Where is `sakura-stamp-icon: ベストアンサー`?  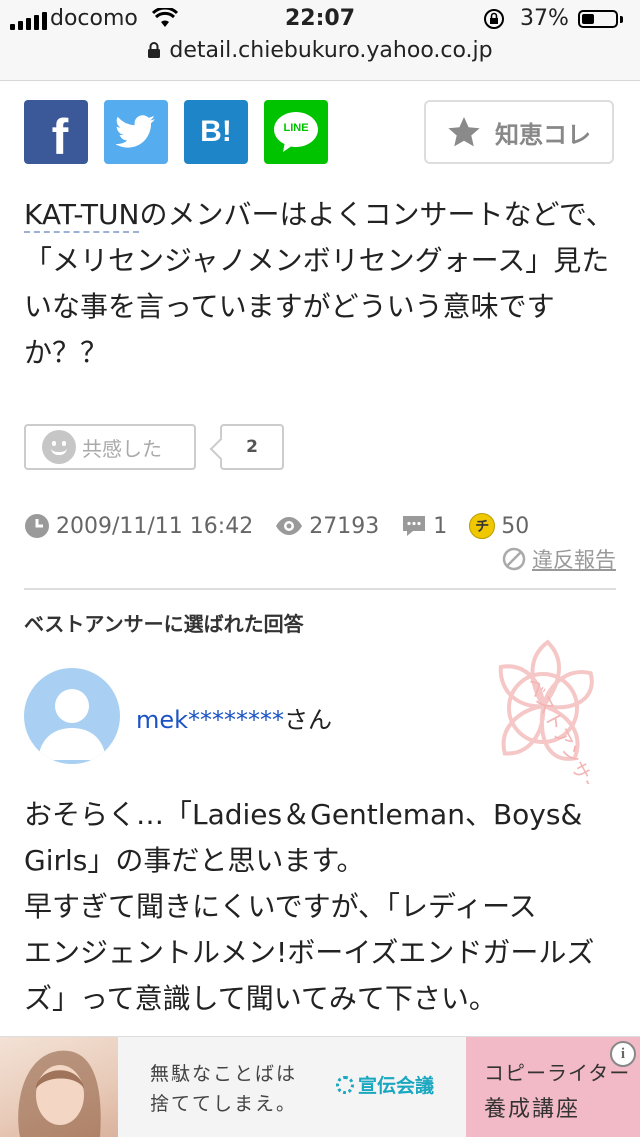 sakura-stamp-icon: ベストアンサー is located at coordinates (550, 720).